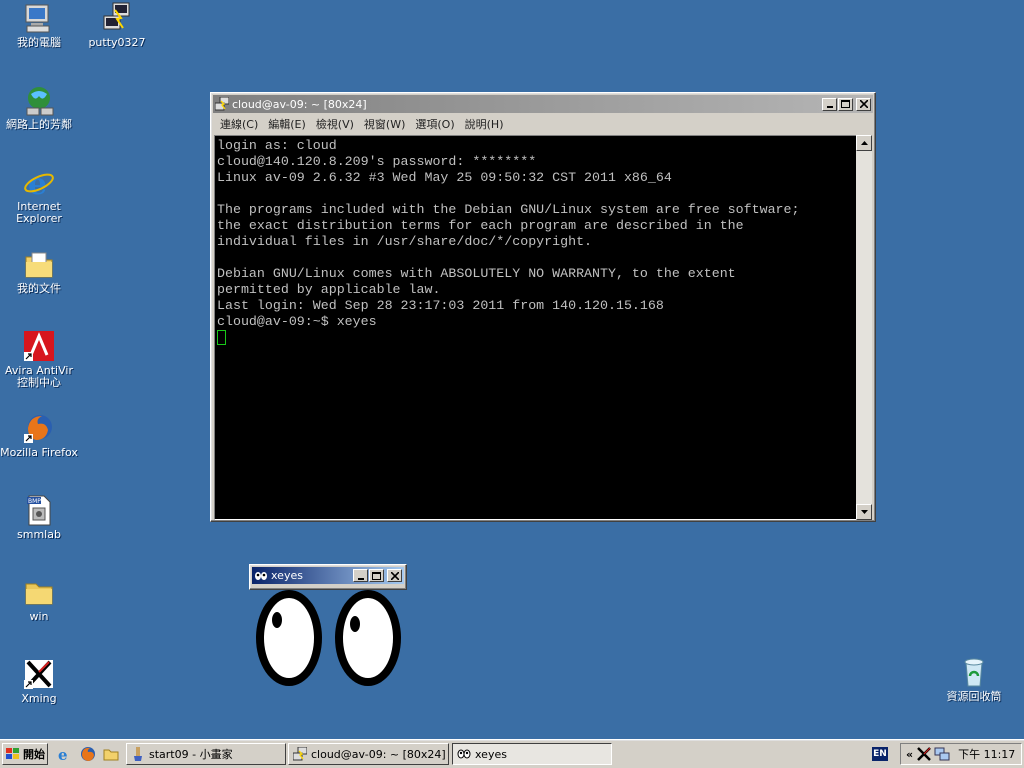 This screenshot has height=768, width=1024. What do you see at coordinates (277, 145) in the screenshot?
I see `terminal-line: login as: cloud` at bounding box center [277, 145].